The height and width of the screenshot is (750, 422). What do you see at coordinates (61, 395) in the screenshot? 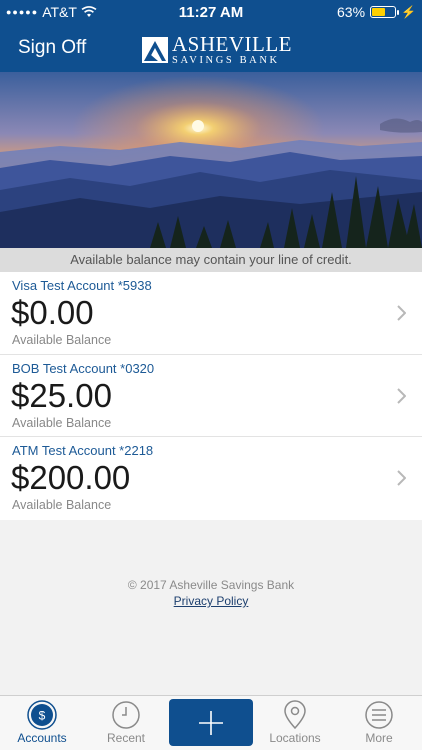
I see `account-balance: $25.00` at bounding box center [61, 395].